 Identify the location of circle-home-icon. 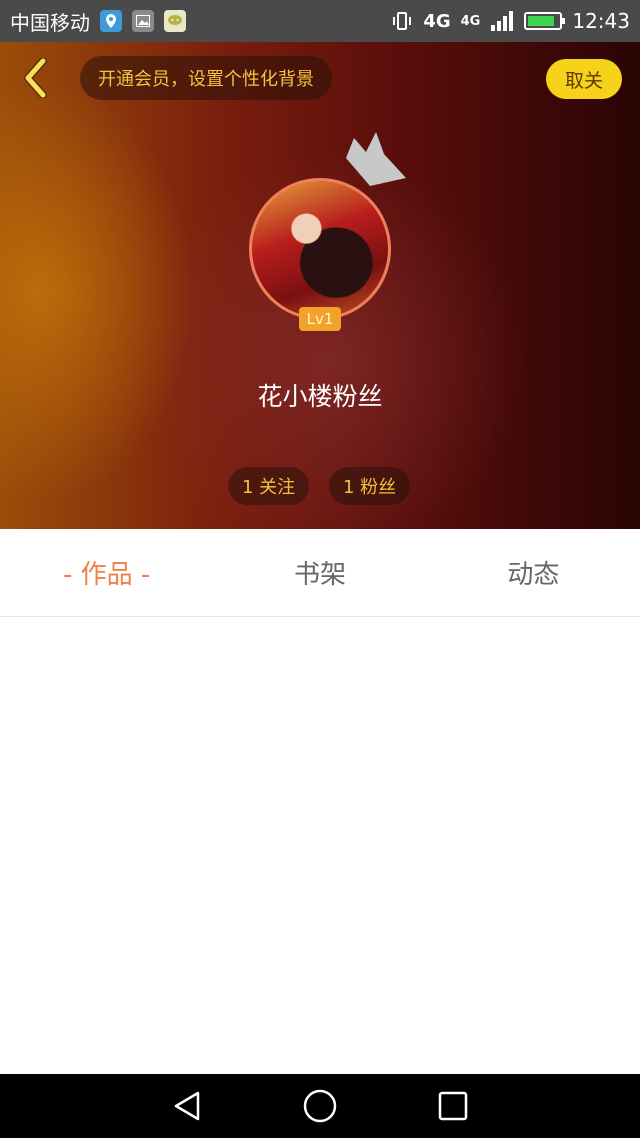
(320, 1106).